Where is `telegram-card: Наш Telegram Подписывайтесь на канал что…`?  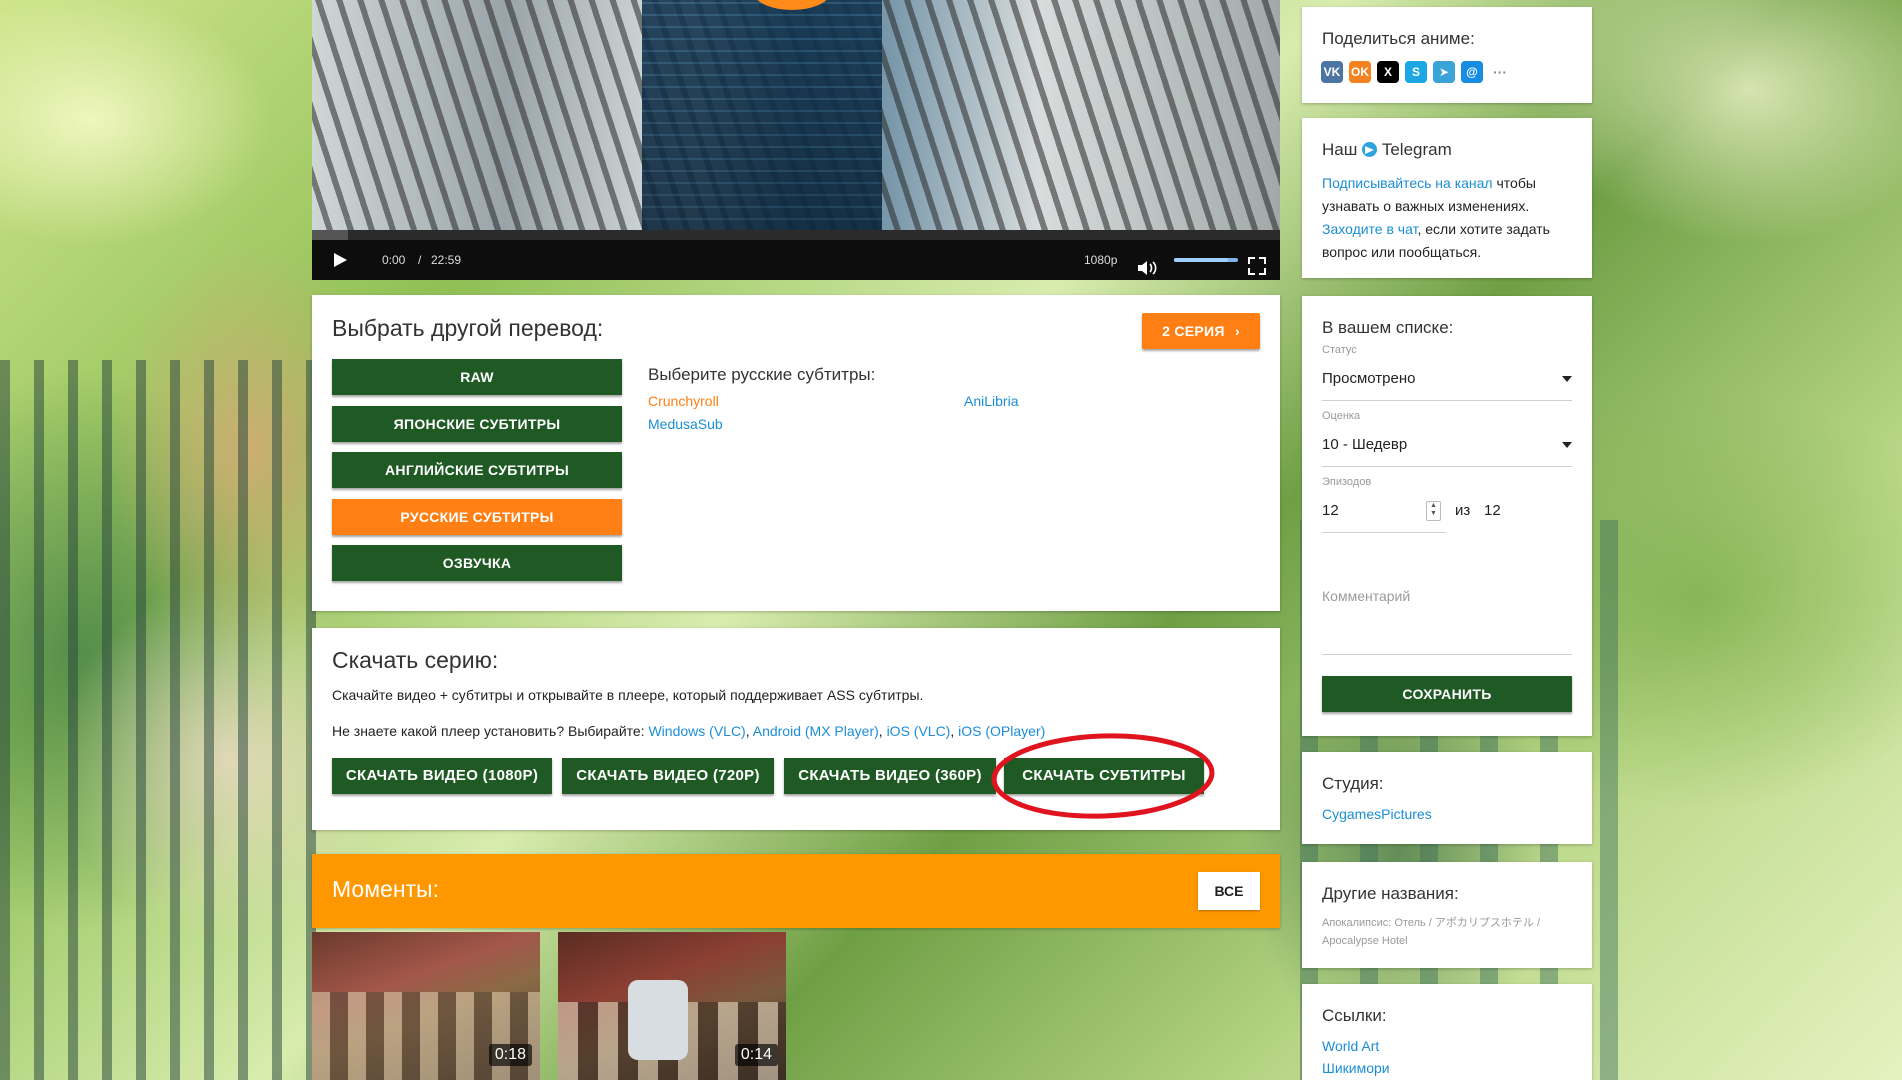 telegram-card: Наш Telegram Подписывайтесь на канал что… is located at coordinates (1447, 198).